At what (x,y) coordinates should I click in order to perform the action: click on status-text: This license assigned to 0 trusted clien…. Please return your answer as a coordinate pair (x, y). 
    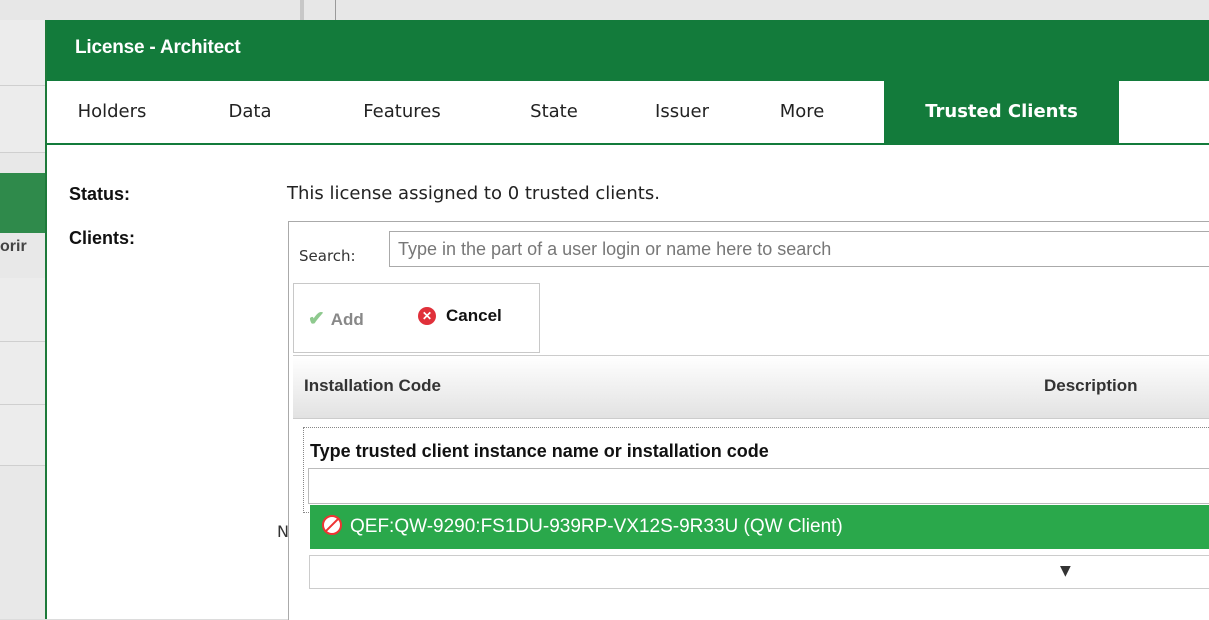
    Looking at the image, I should click on (473, 193).